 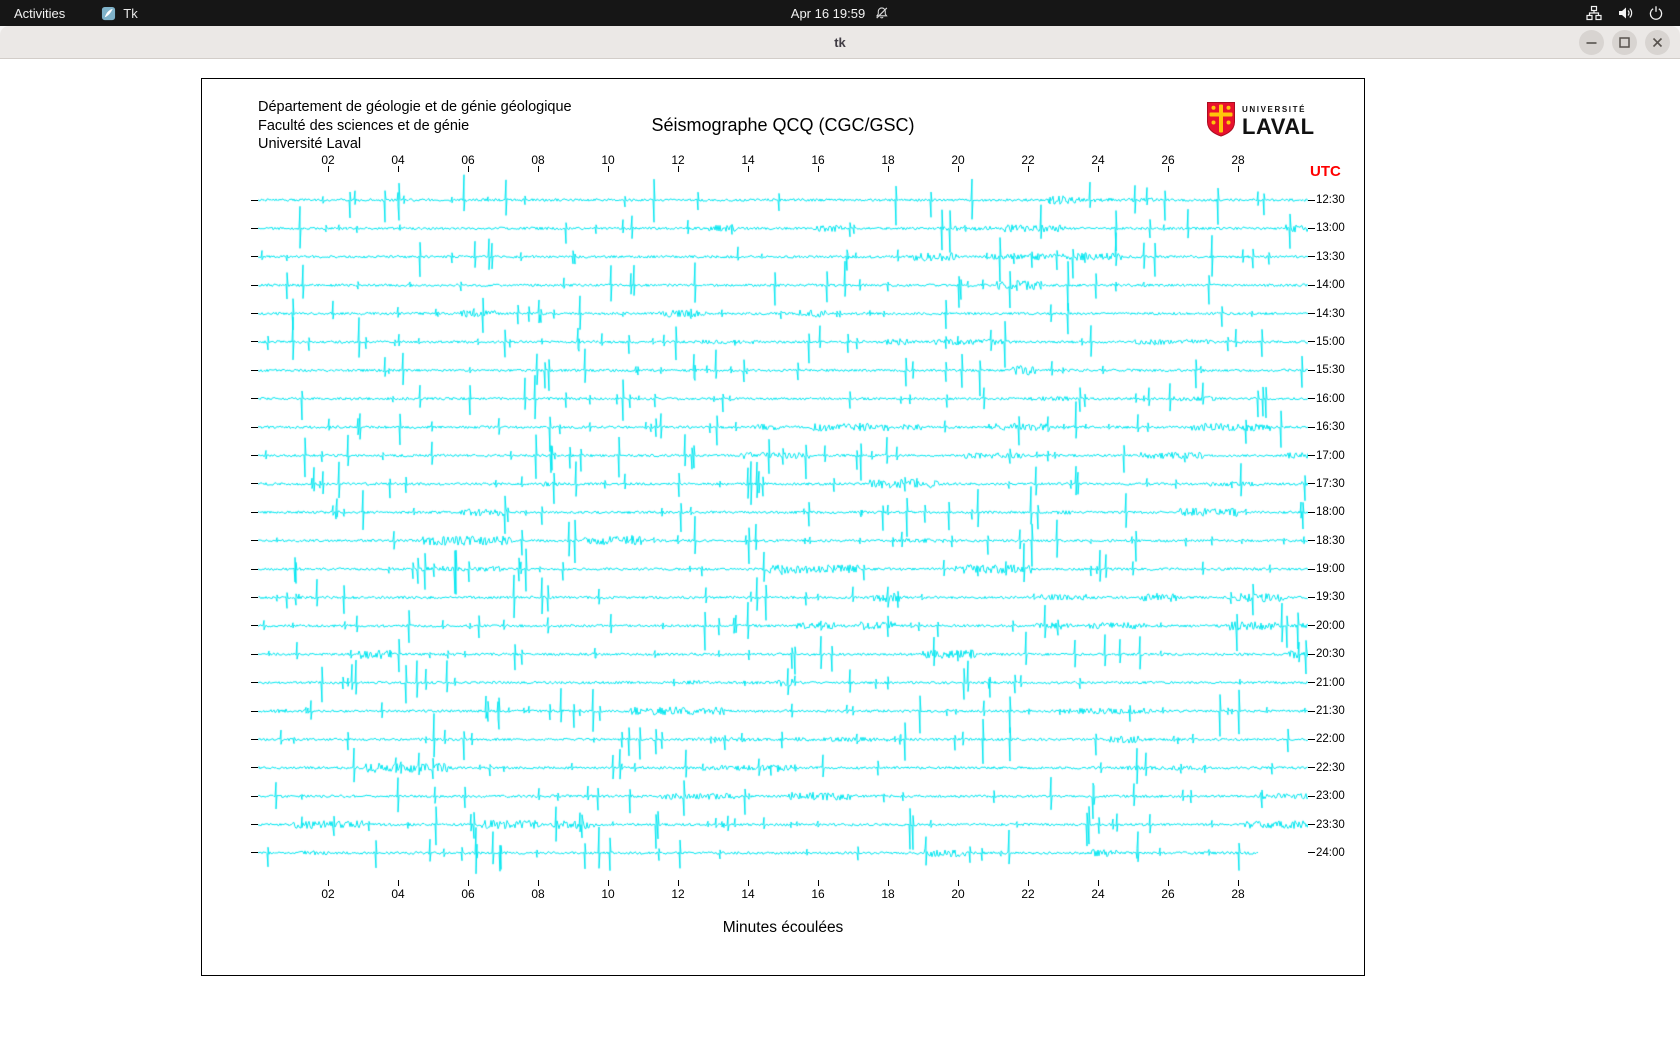 What do you see at coordinates (1274, 109) in the screenshot?
I see `logo-text-universite: UNIVERSITÉ` at bounding box center [1274, 109].